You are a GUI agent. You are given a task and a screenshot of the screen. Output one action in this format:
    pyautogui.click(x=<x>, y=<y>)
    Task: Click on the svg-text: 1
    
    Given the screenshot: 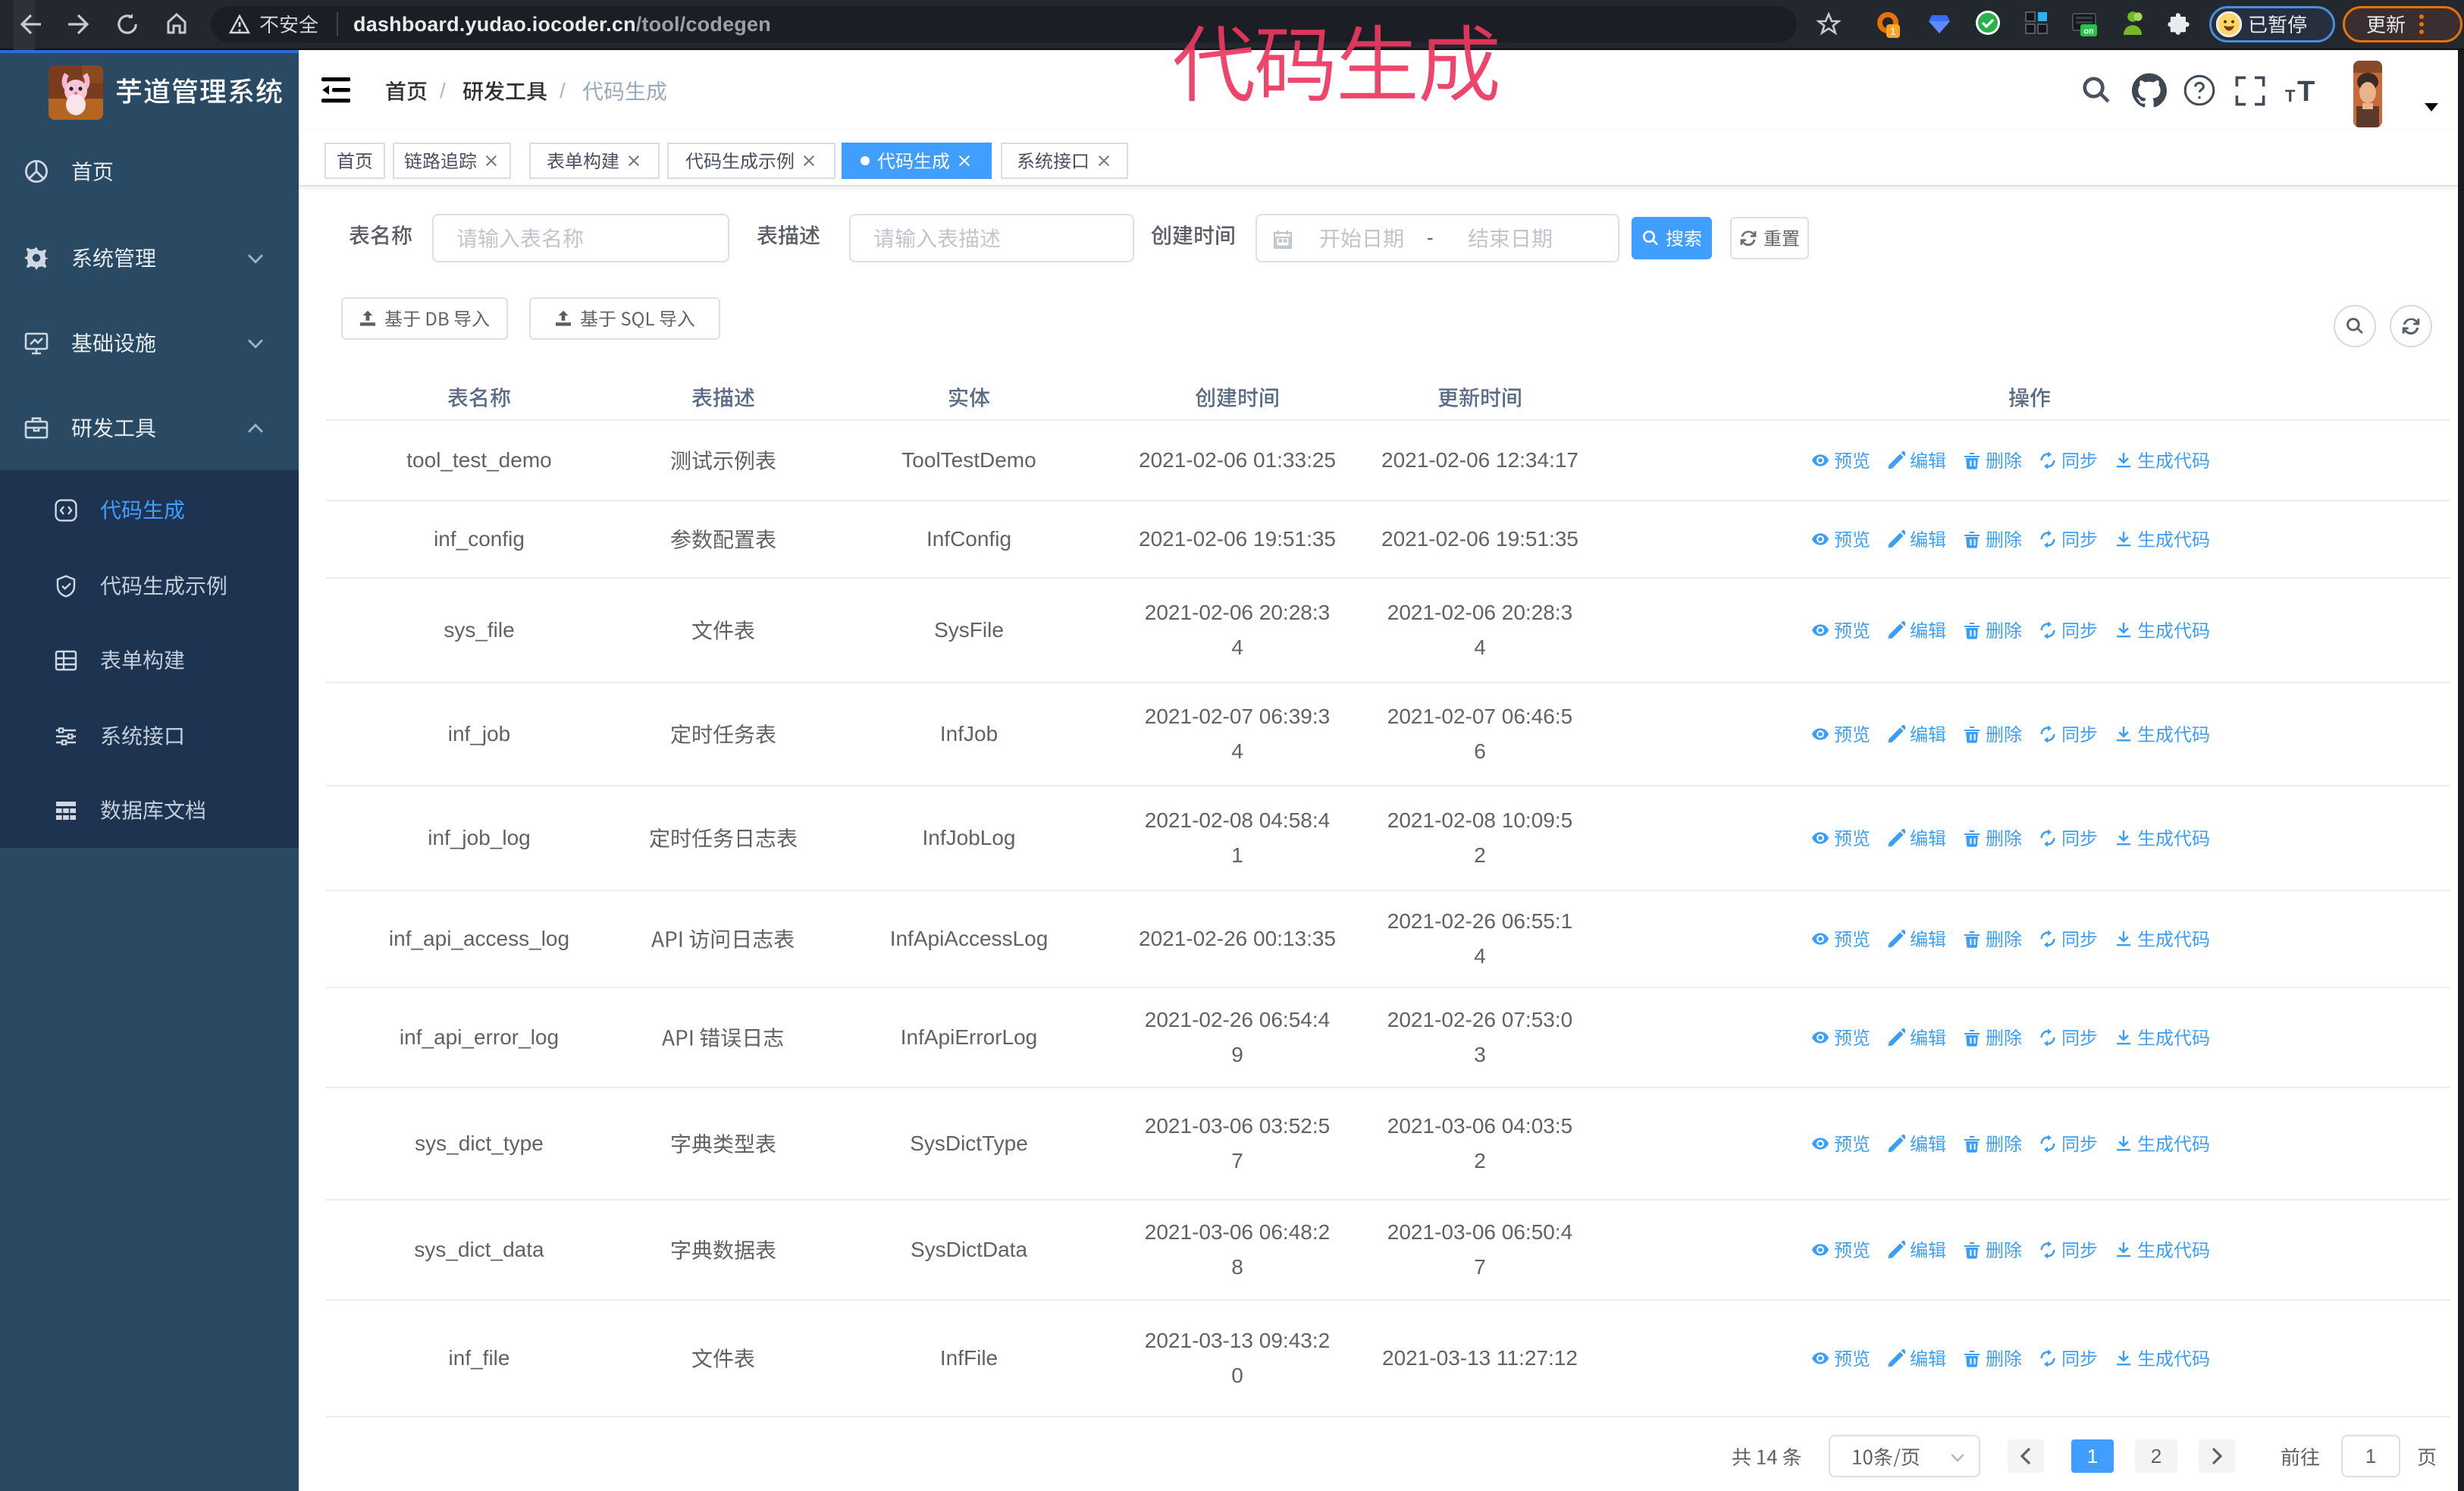 What is the action you would take?
    pyautogui.click(x=1893, y=31)
    